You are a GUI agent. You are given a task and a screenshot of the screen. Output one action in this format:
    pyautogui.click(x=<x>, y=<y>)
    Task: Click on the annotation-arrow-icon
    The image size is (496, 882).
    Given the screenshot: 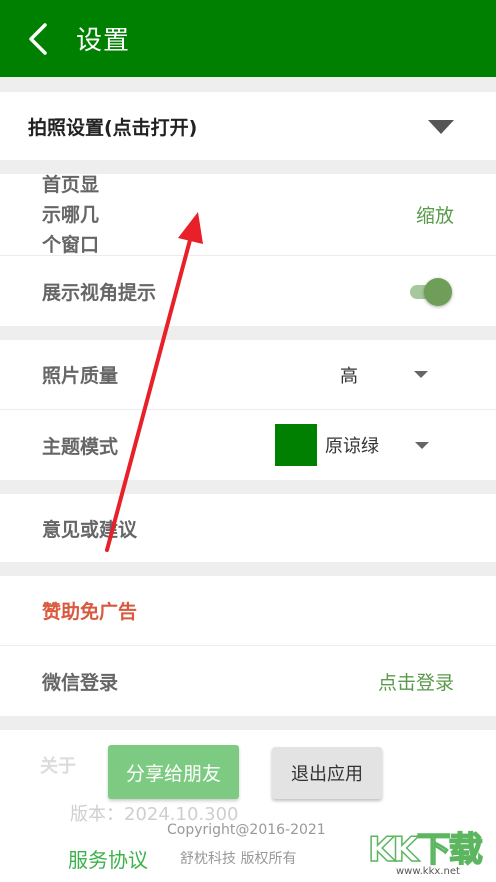 What is the action you would take?
    pyautogui.click(x=154, y=382)
    